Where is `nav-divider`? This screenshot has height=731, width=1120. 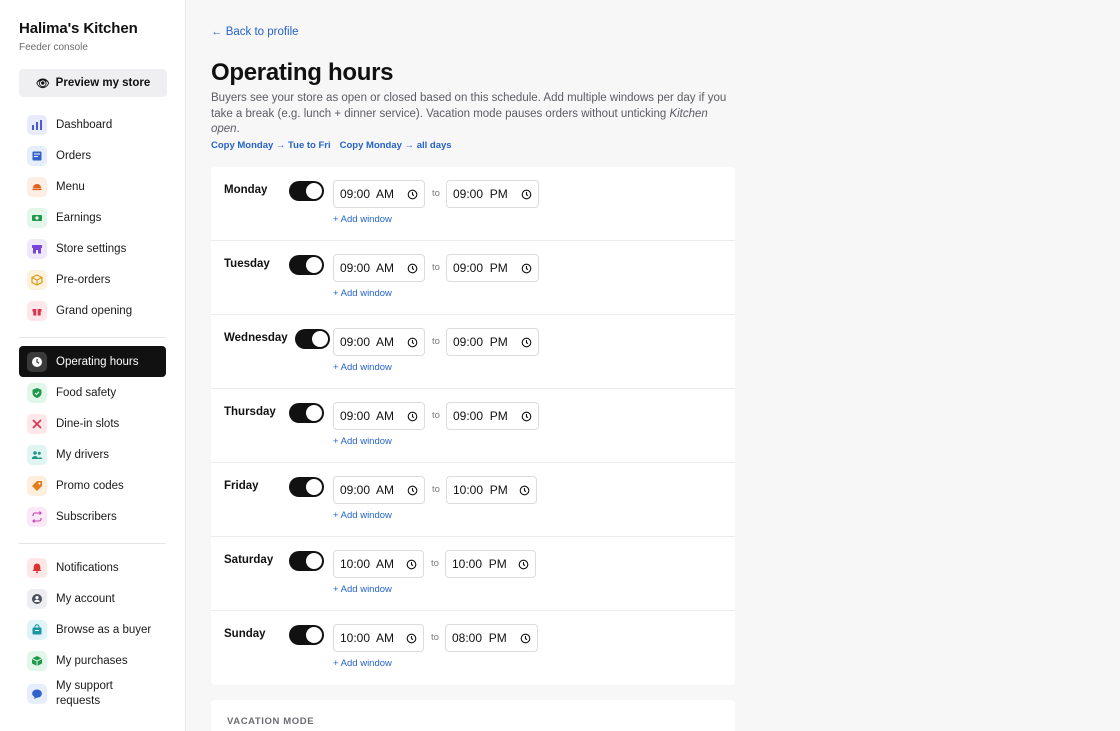
nav-divider is located at coordinates (92, 337).